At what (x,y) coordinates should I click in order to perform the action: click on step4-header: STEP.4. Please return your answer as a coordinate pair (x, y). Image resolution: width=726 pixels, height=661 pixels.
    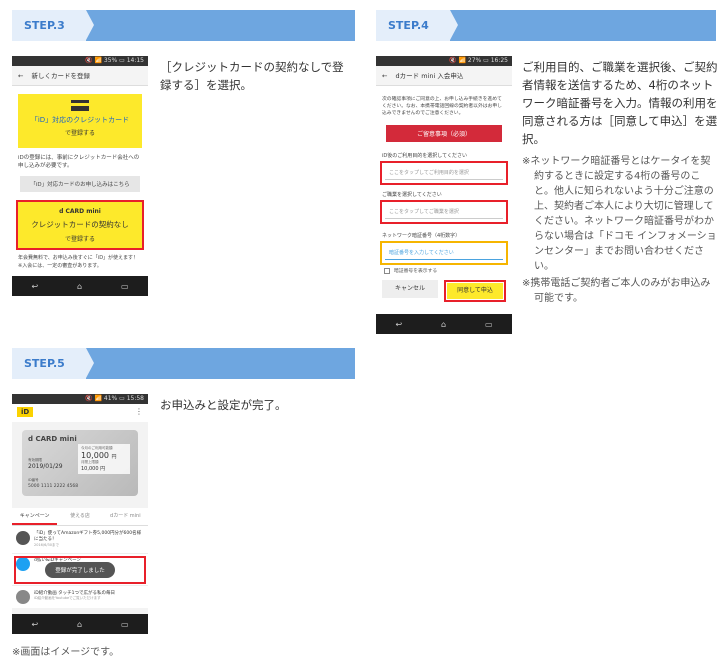
    Looking at the image, I should click on (546, 25).